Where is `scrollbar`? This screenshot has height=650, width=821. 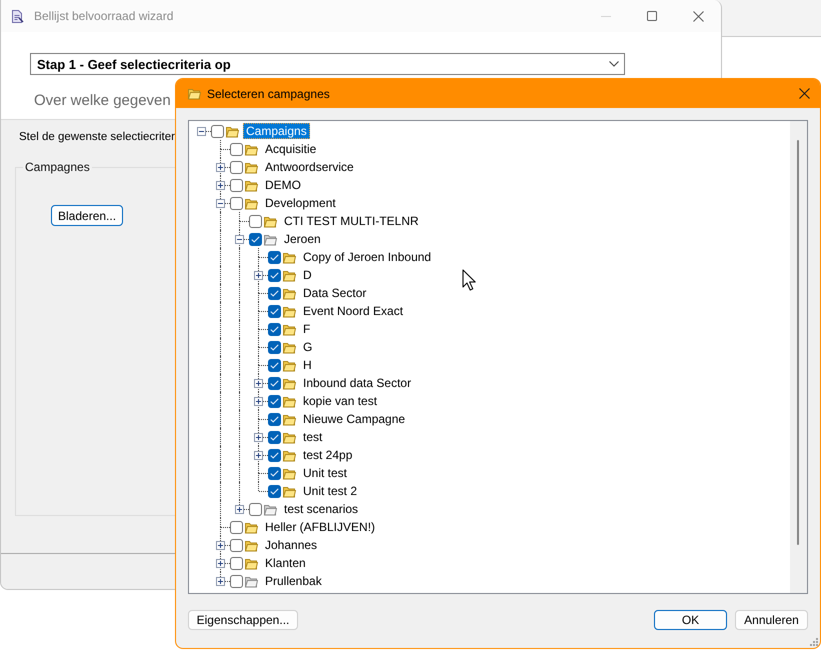
scrollbar is located at coordinates (798, 357).